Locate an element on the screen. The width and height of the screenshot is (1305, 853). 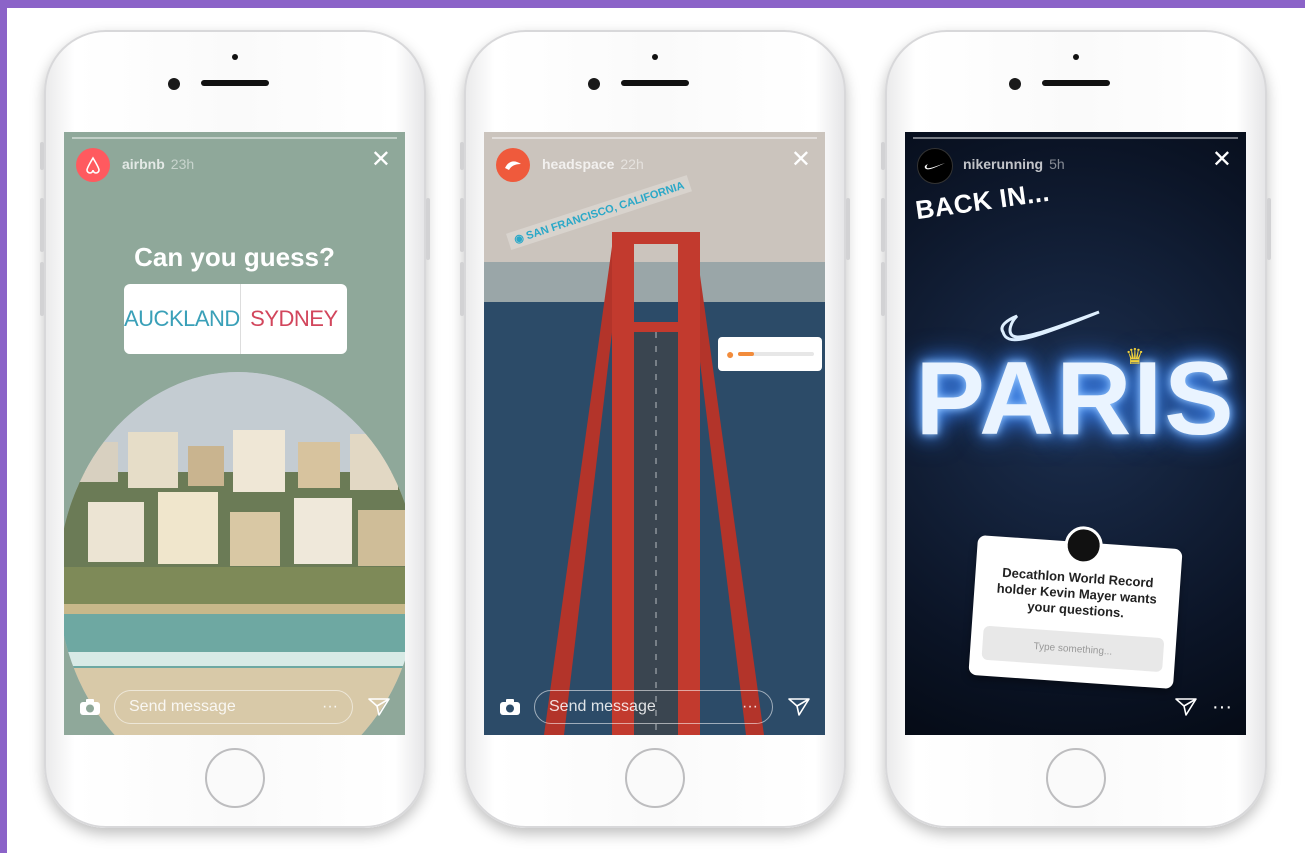
story-author: headspace 22h is located at coordinates (593, 164).